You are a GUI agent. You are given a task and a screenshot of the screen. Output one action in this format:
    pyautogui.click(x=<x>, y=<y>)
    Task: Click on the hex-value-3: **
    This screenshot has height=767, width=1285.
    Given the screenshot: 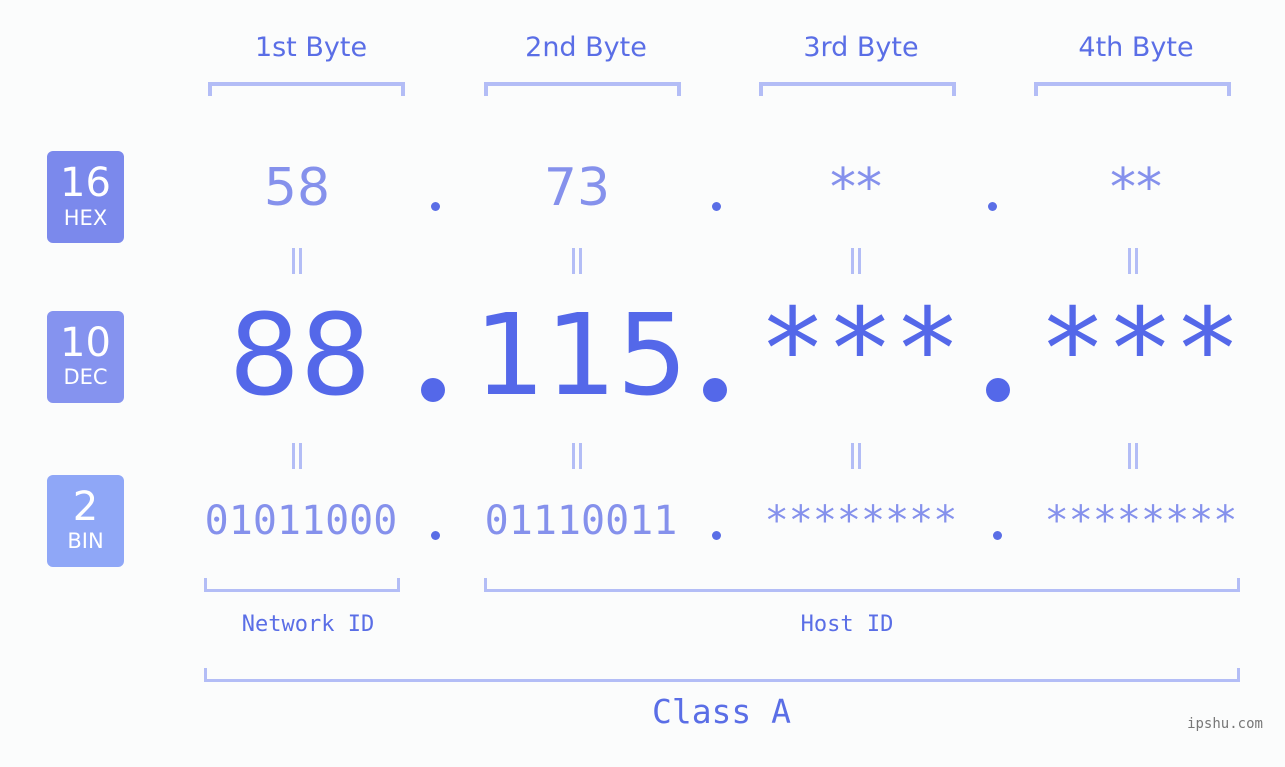 What is the action you would take?
    pyautogui.click(x=856, y=188)
    